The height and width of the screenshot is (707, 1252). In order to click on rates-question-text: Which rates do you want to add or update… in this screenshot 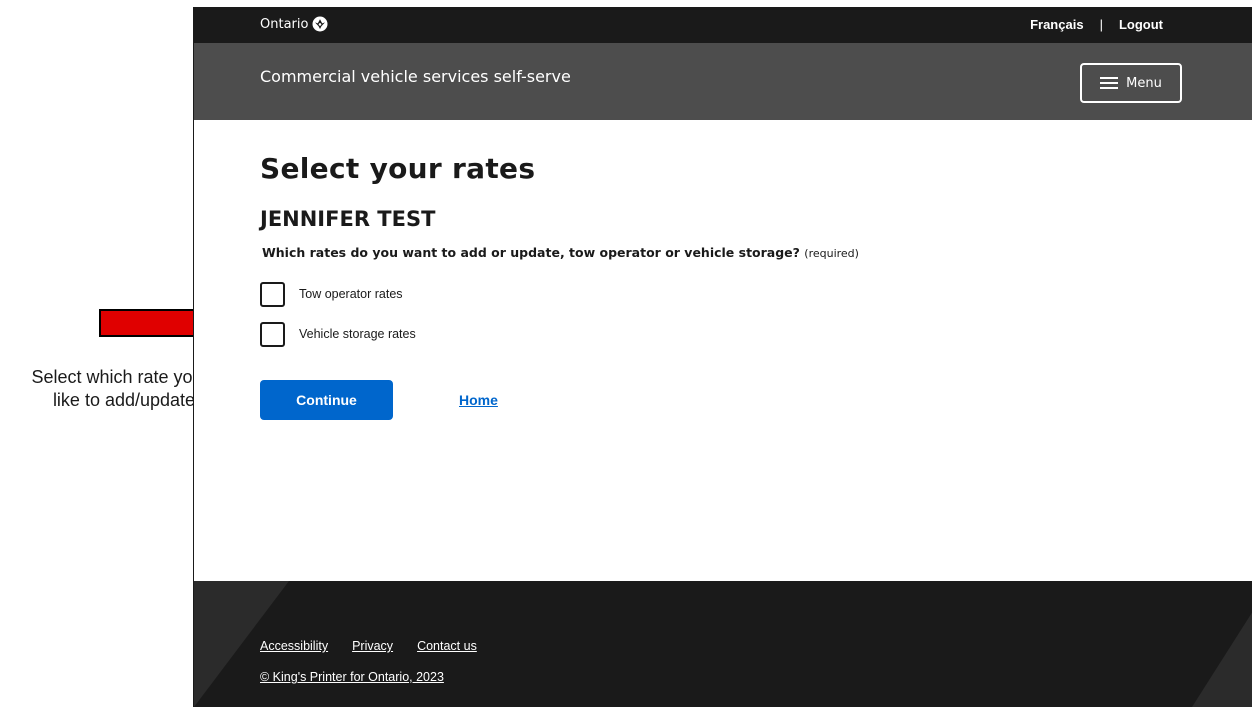, I will do `click(531, 252)`.